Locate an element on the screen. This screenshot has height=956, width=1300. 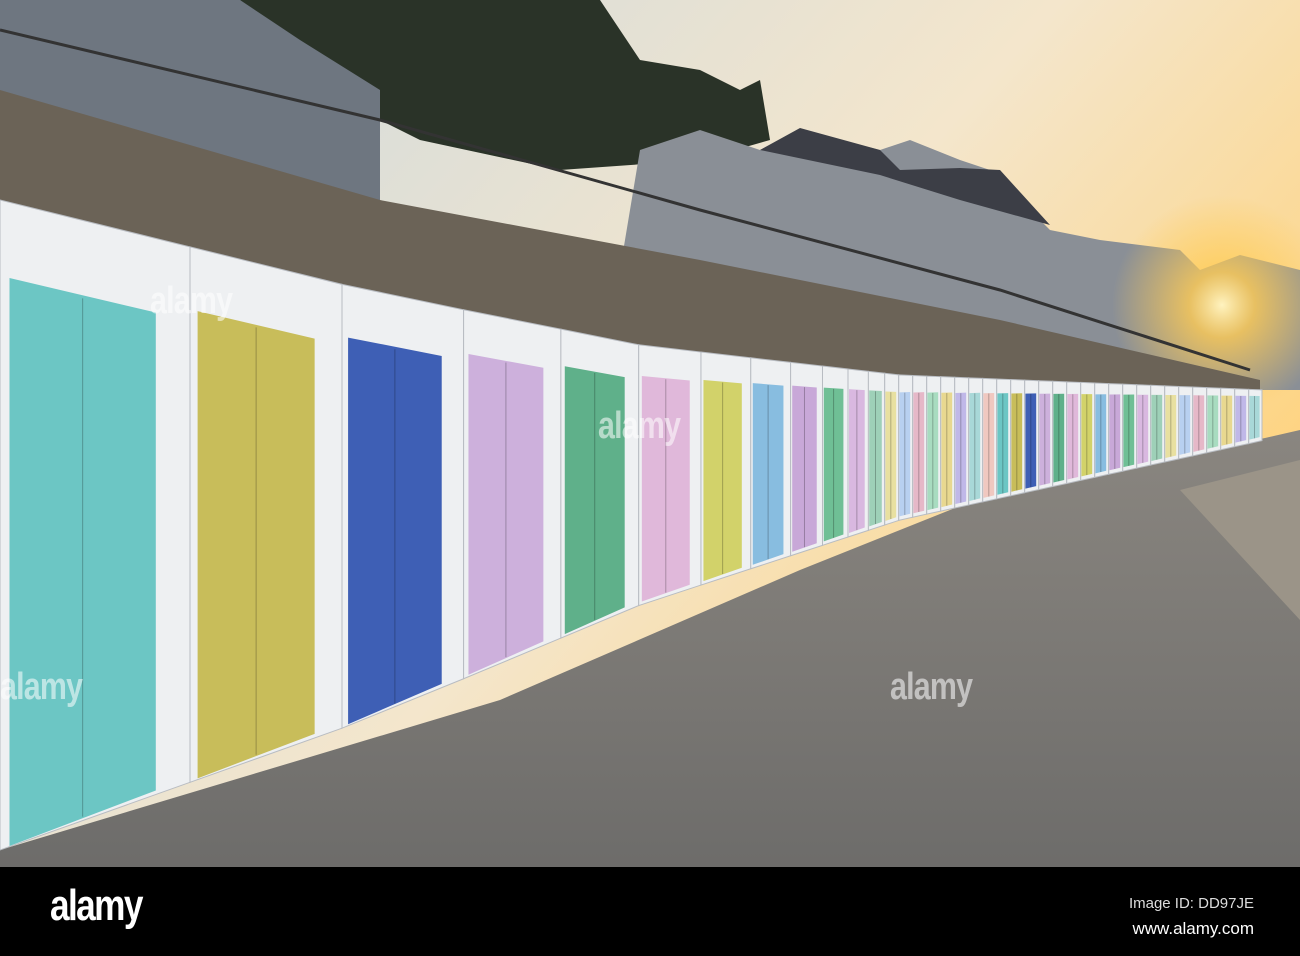
footer-bar: alamy Image ID: DD97JE www.alamy.com is located at coordinates (650, 911).